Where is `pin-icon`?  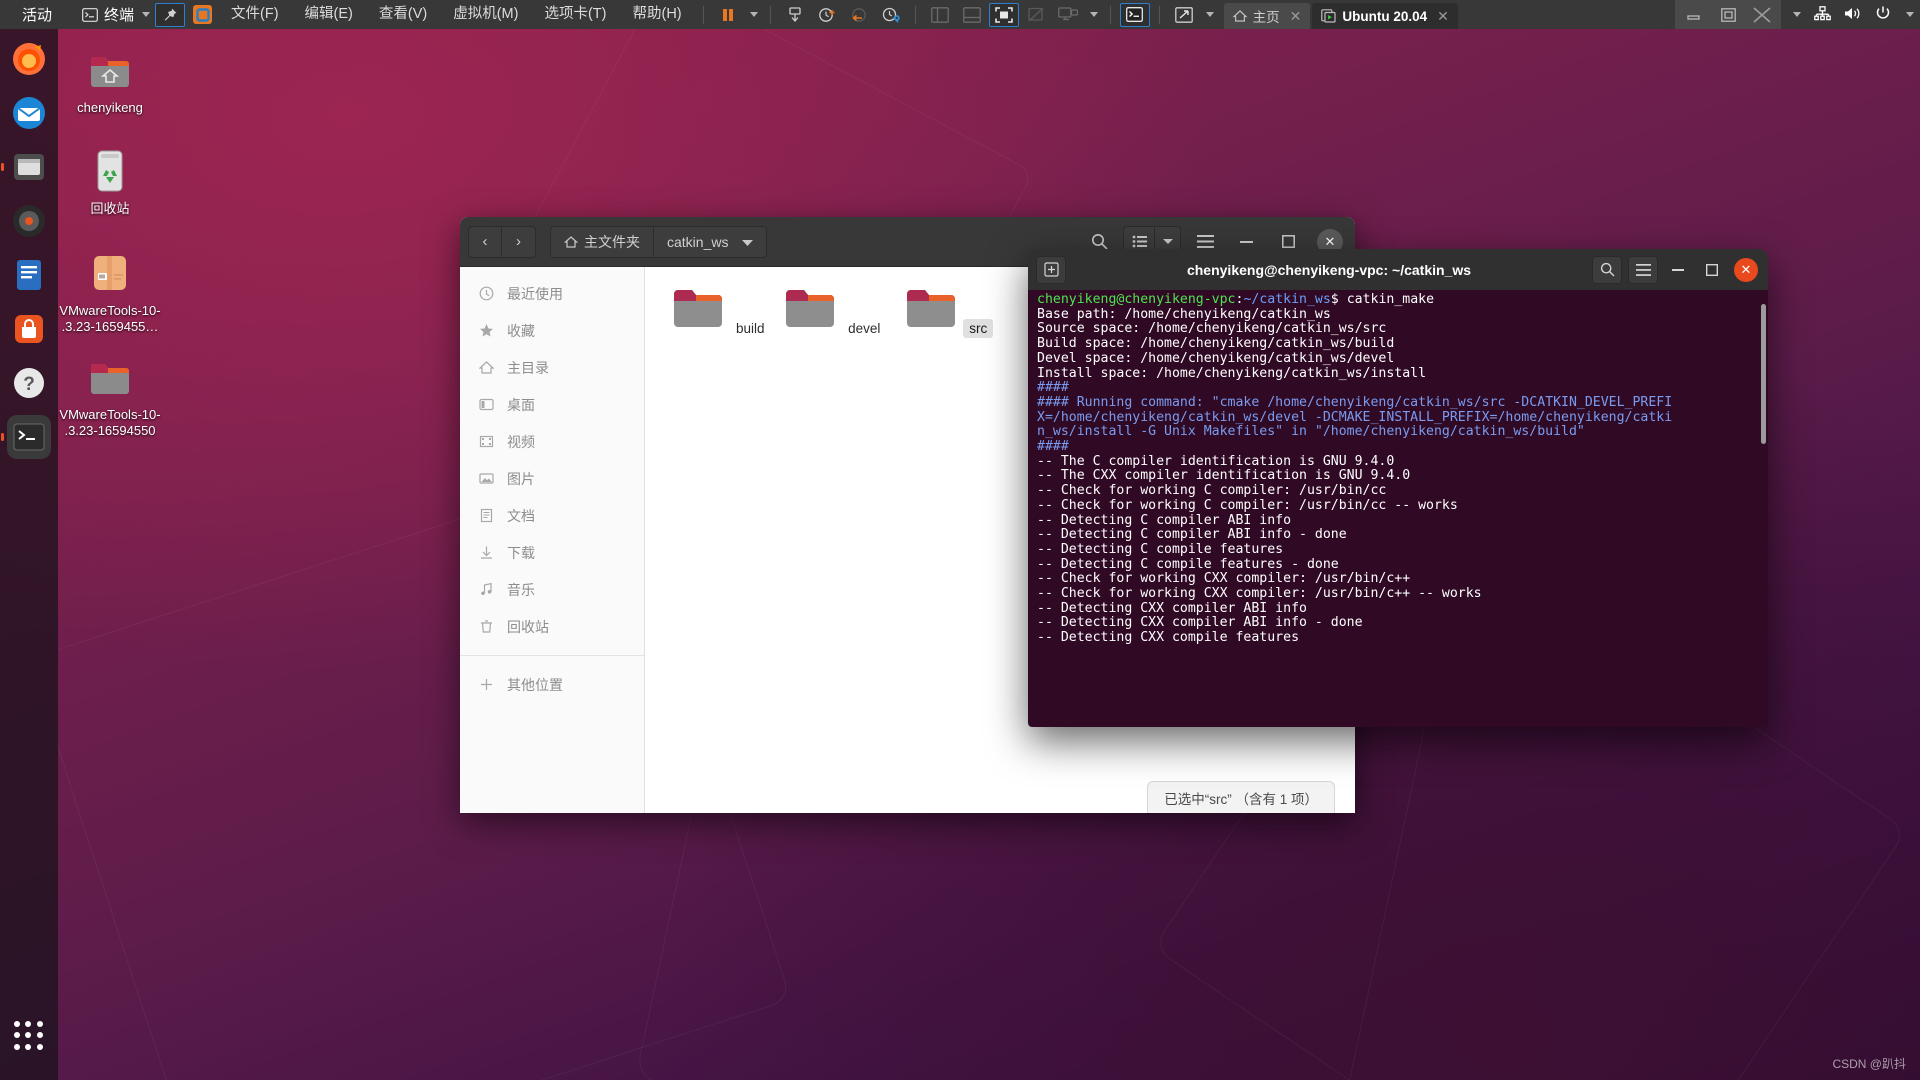 pin-icon is located at coordinates (170, 14).